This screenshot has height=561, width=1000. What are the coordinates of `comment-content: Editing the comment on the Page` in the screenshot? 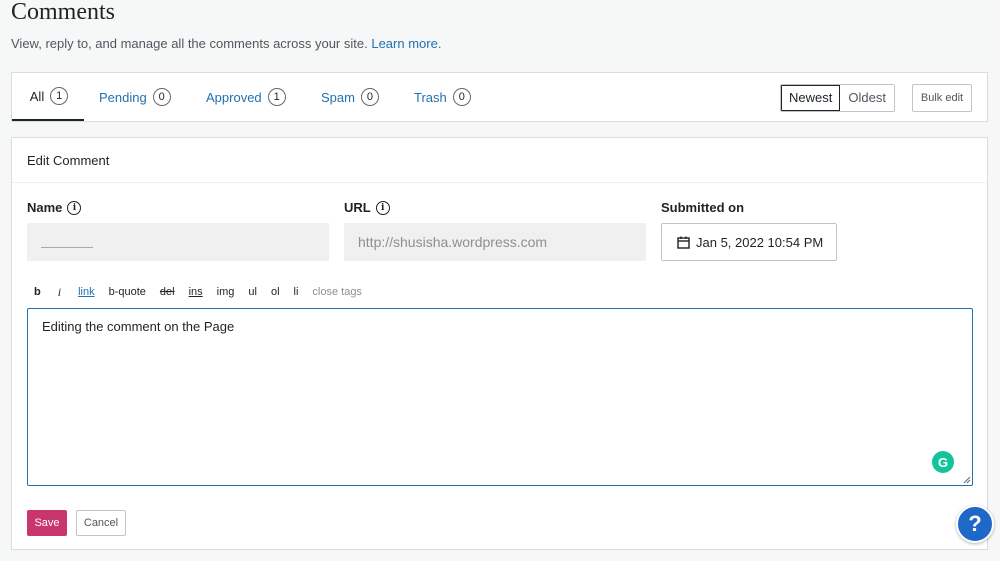 It's located at (138, 326).